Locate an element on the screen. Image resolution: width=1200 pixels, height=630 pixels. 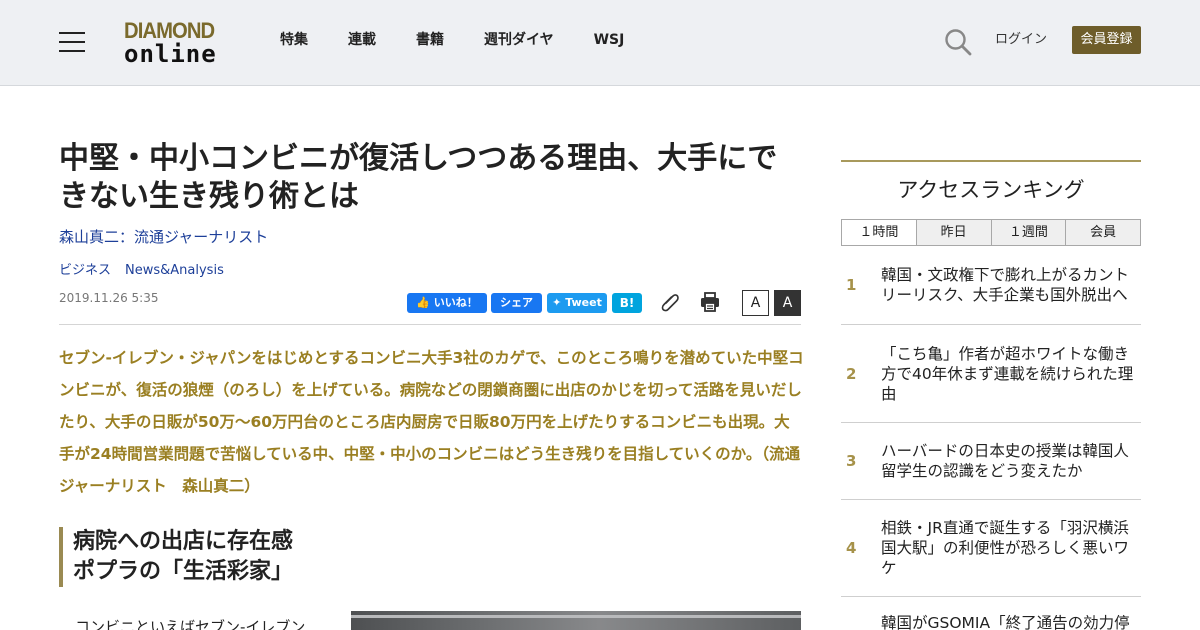
author-link: 森山真二：流通ジャーナリスト is located at coordinates (163, 237).